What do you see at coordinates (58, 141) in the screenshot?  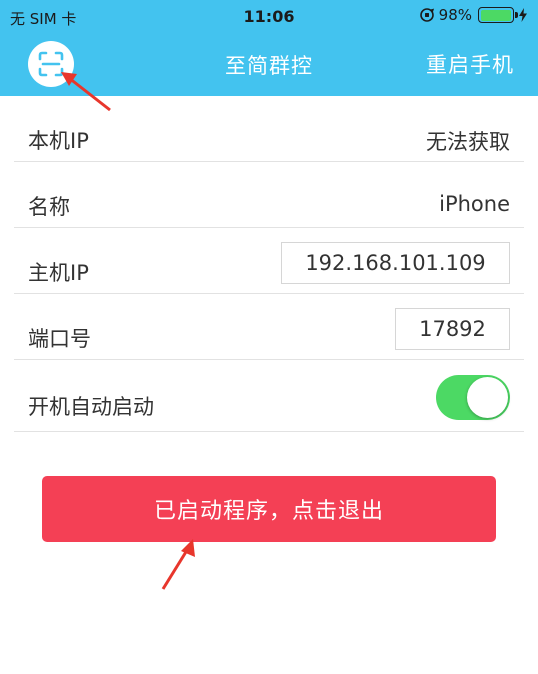 I see `local-ip-label: 本机IP` at bounding box center [58, 141].